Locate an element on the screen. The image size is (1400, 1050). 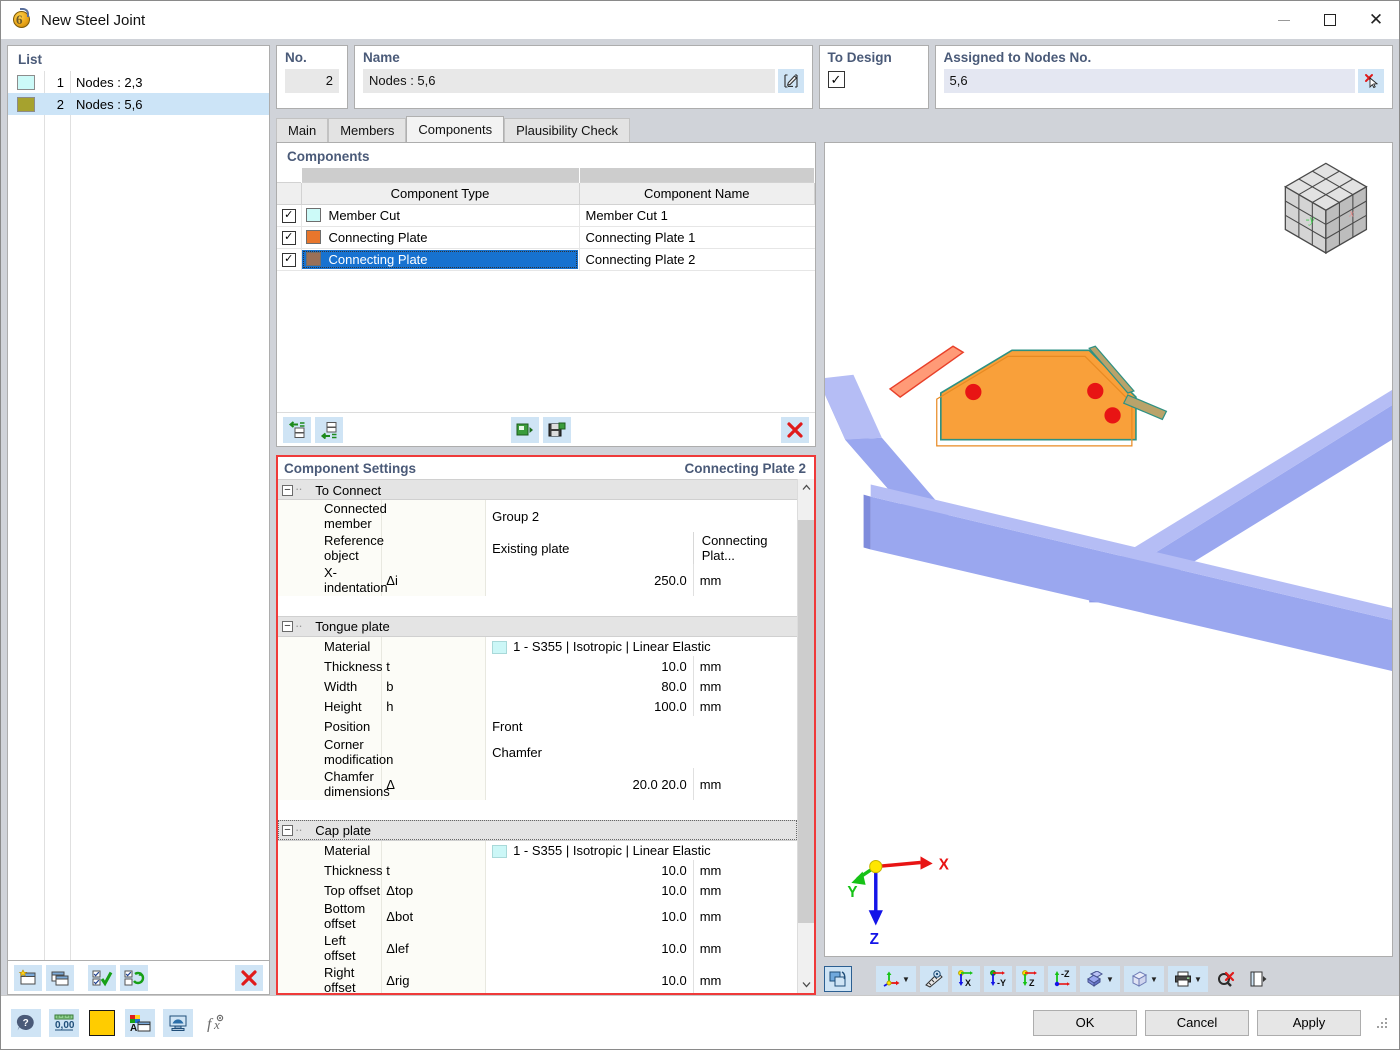
settings-row: Width b 80.0 mm is located at coordinates (537, 686).